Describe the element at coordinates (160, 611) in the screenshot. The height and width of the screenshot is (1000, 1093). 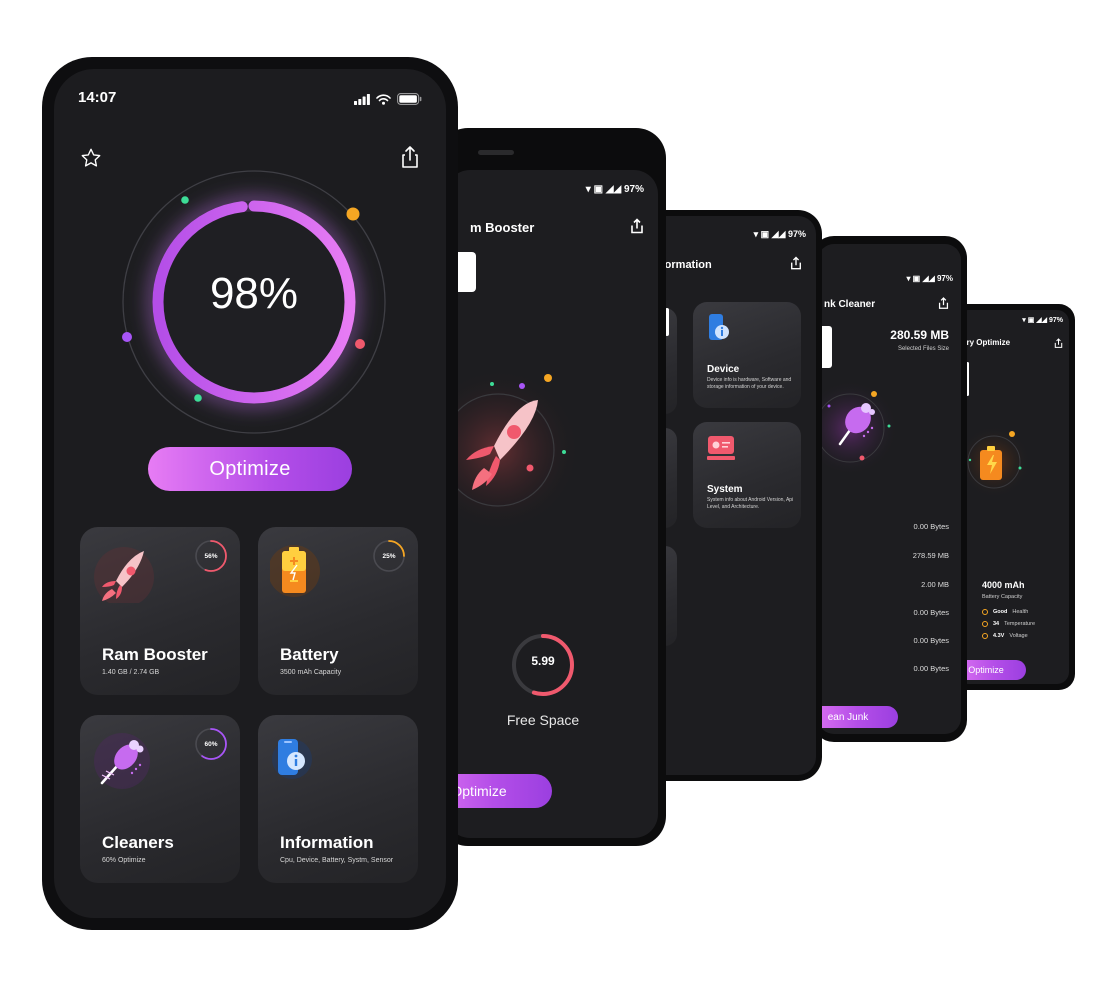
I see `ram-booster-card: 56% Ram Booster 1.40 GB / 2.74 GB` at that location.